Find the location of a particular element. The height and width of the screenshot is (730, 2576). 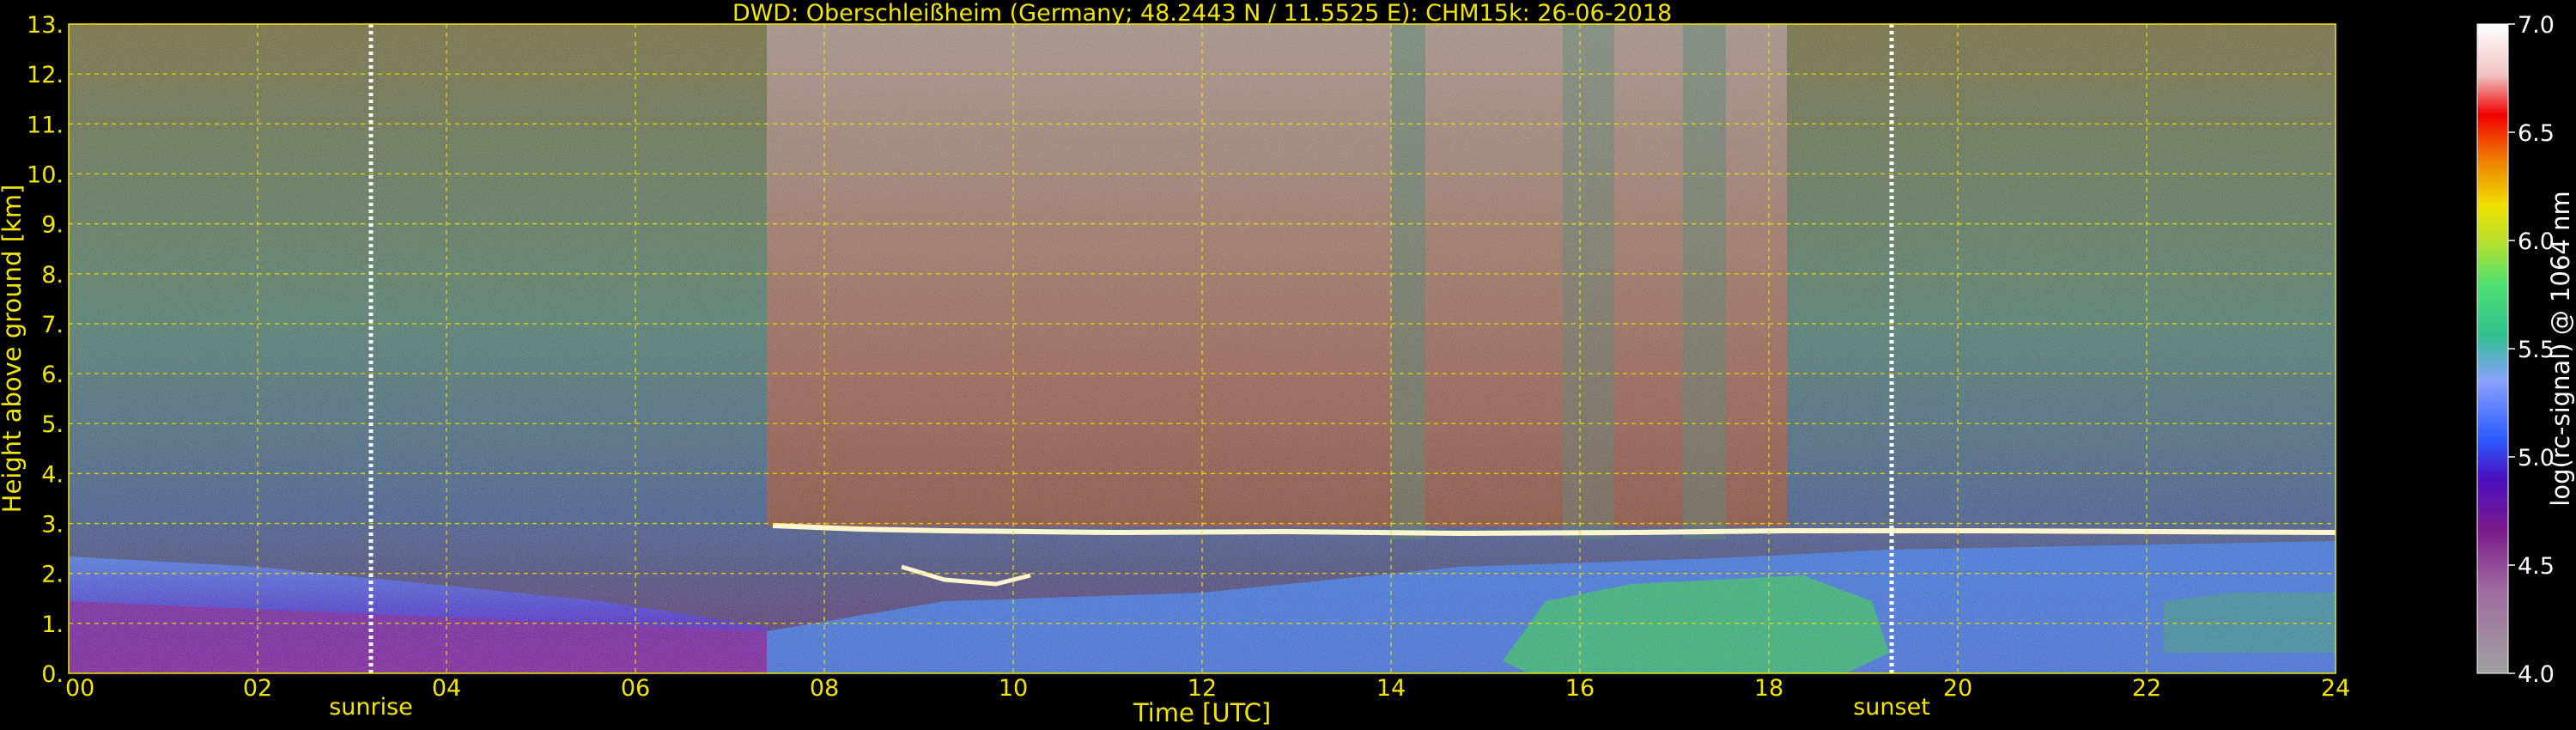

x-tick-label: 22 is located at coordinates (2146, 688).